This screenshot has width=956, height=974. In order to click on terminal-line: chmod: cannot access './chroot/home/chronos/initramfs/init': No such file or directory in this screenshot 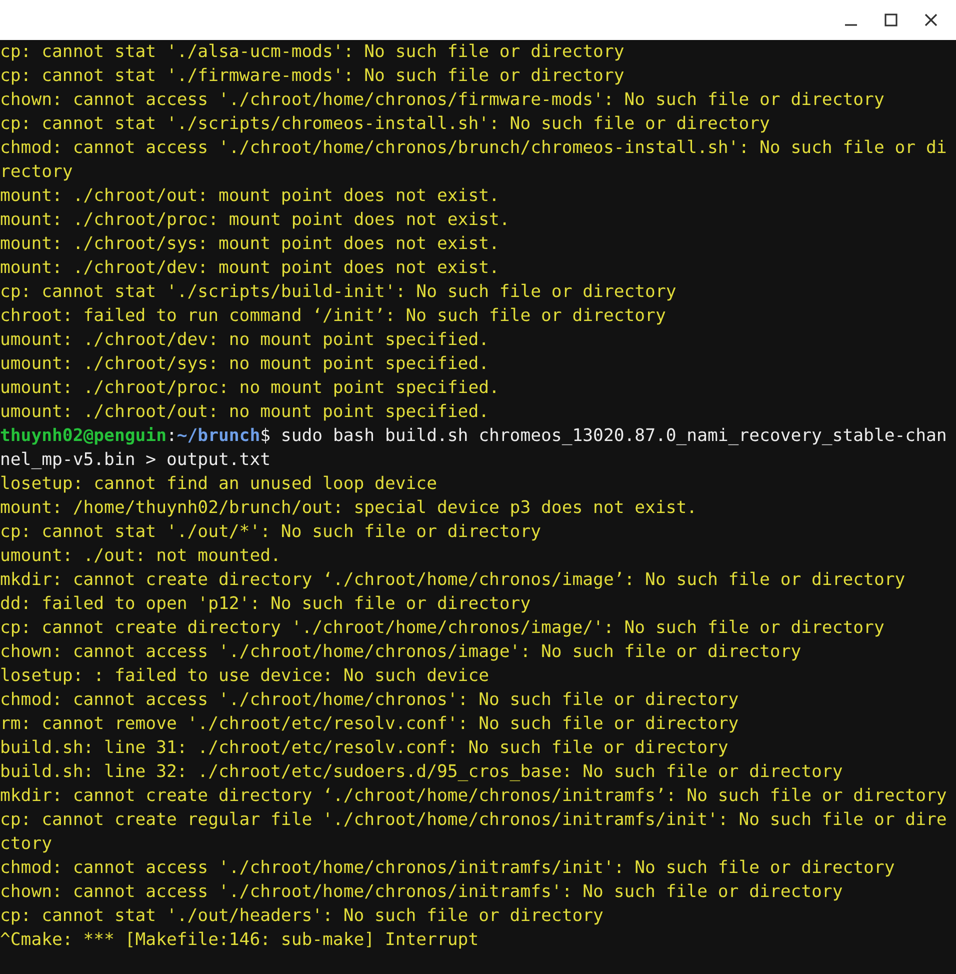, I will do `click(447, 868)`.